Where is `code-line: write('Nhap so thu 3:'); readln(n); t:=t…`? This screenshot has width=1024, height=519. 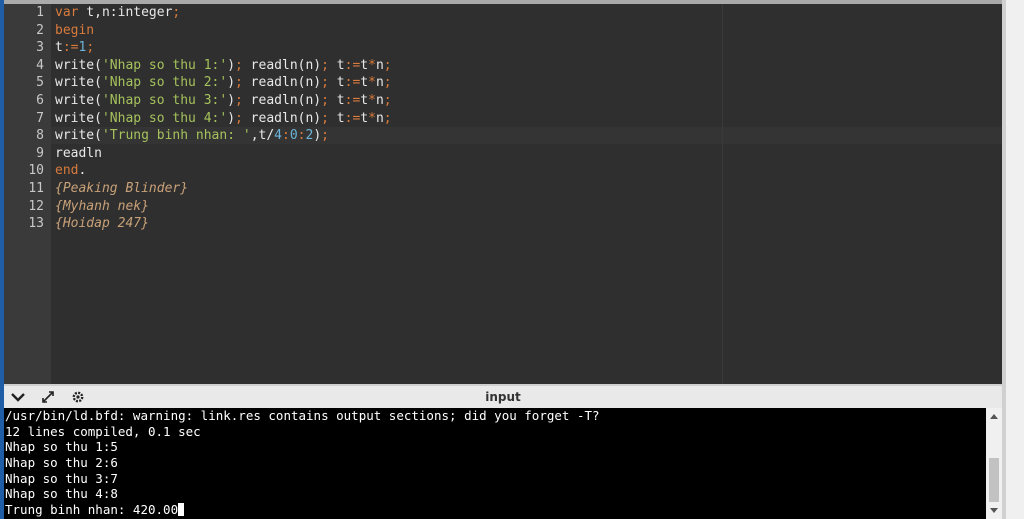 code-line: write('Nhap so thu 3:'); readln(n); t:=t… is located at coordinates (385, 101).